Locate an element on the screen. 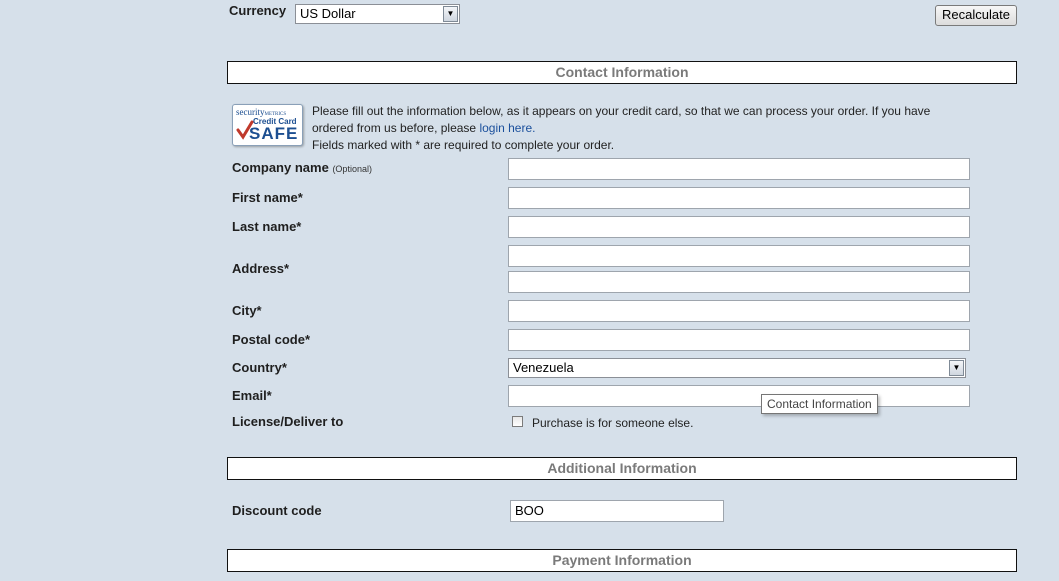  last-name-input is located at coordinates (739, 227).